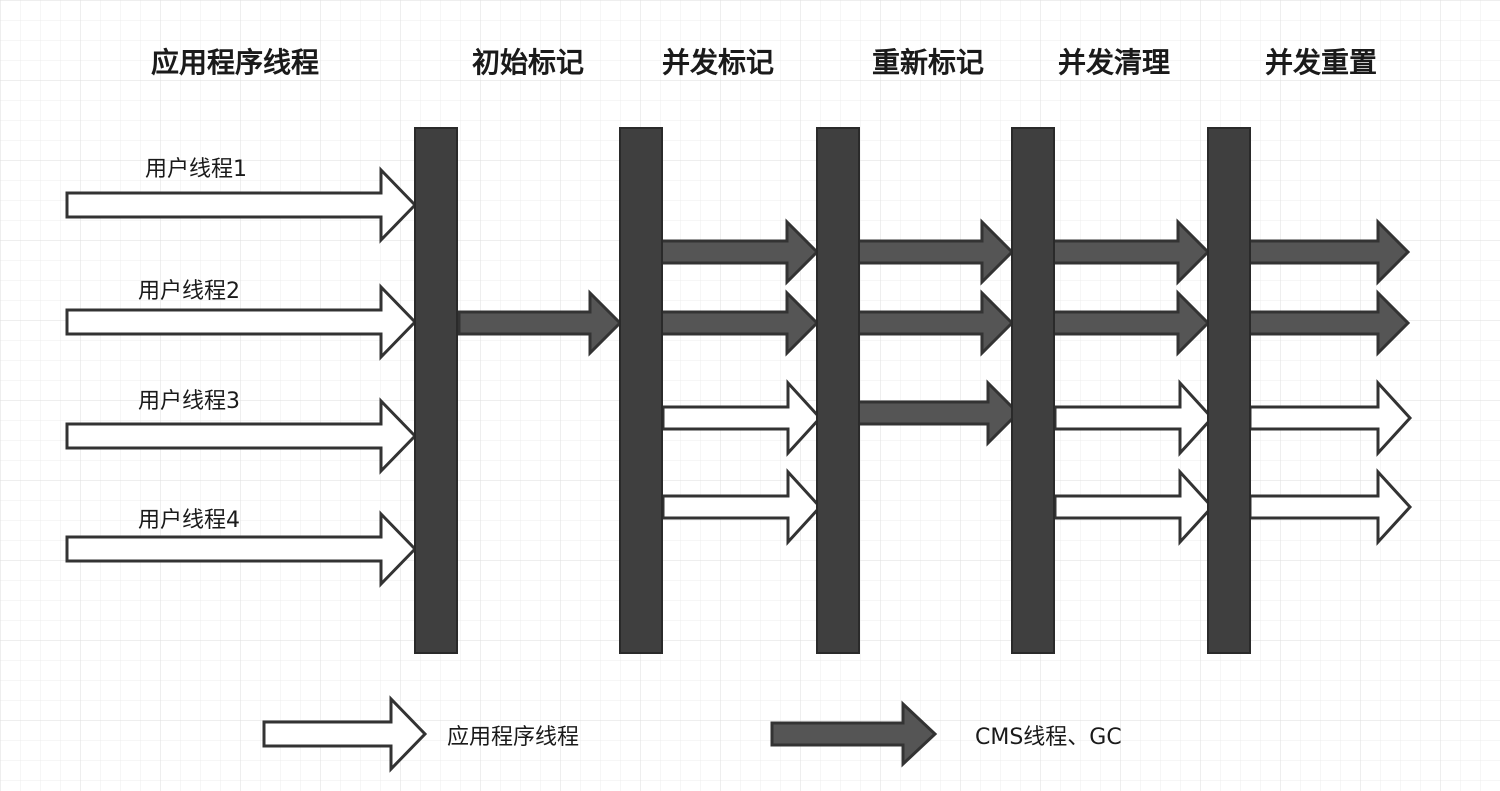  I want to click on legend-app-thread-label: 应用程序线程, so click(513, 737).